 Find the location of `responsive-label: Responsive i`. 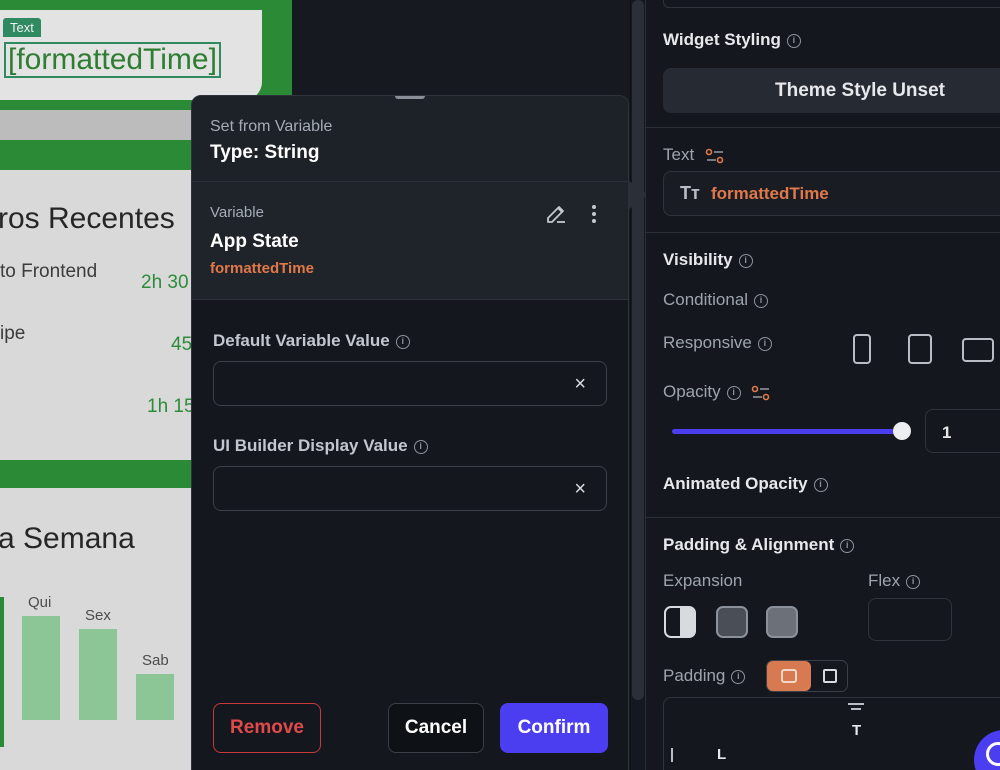

responsive-label: Responsive i is located at coordinates (717, 343).